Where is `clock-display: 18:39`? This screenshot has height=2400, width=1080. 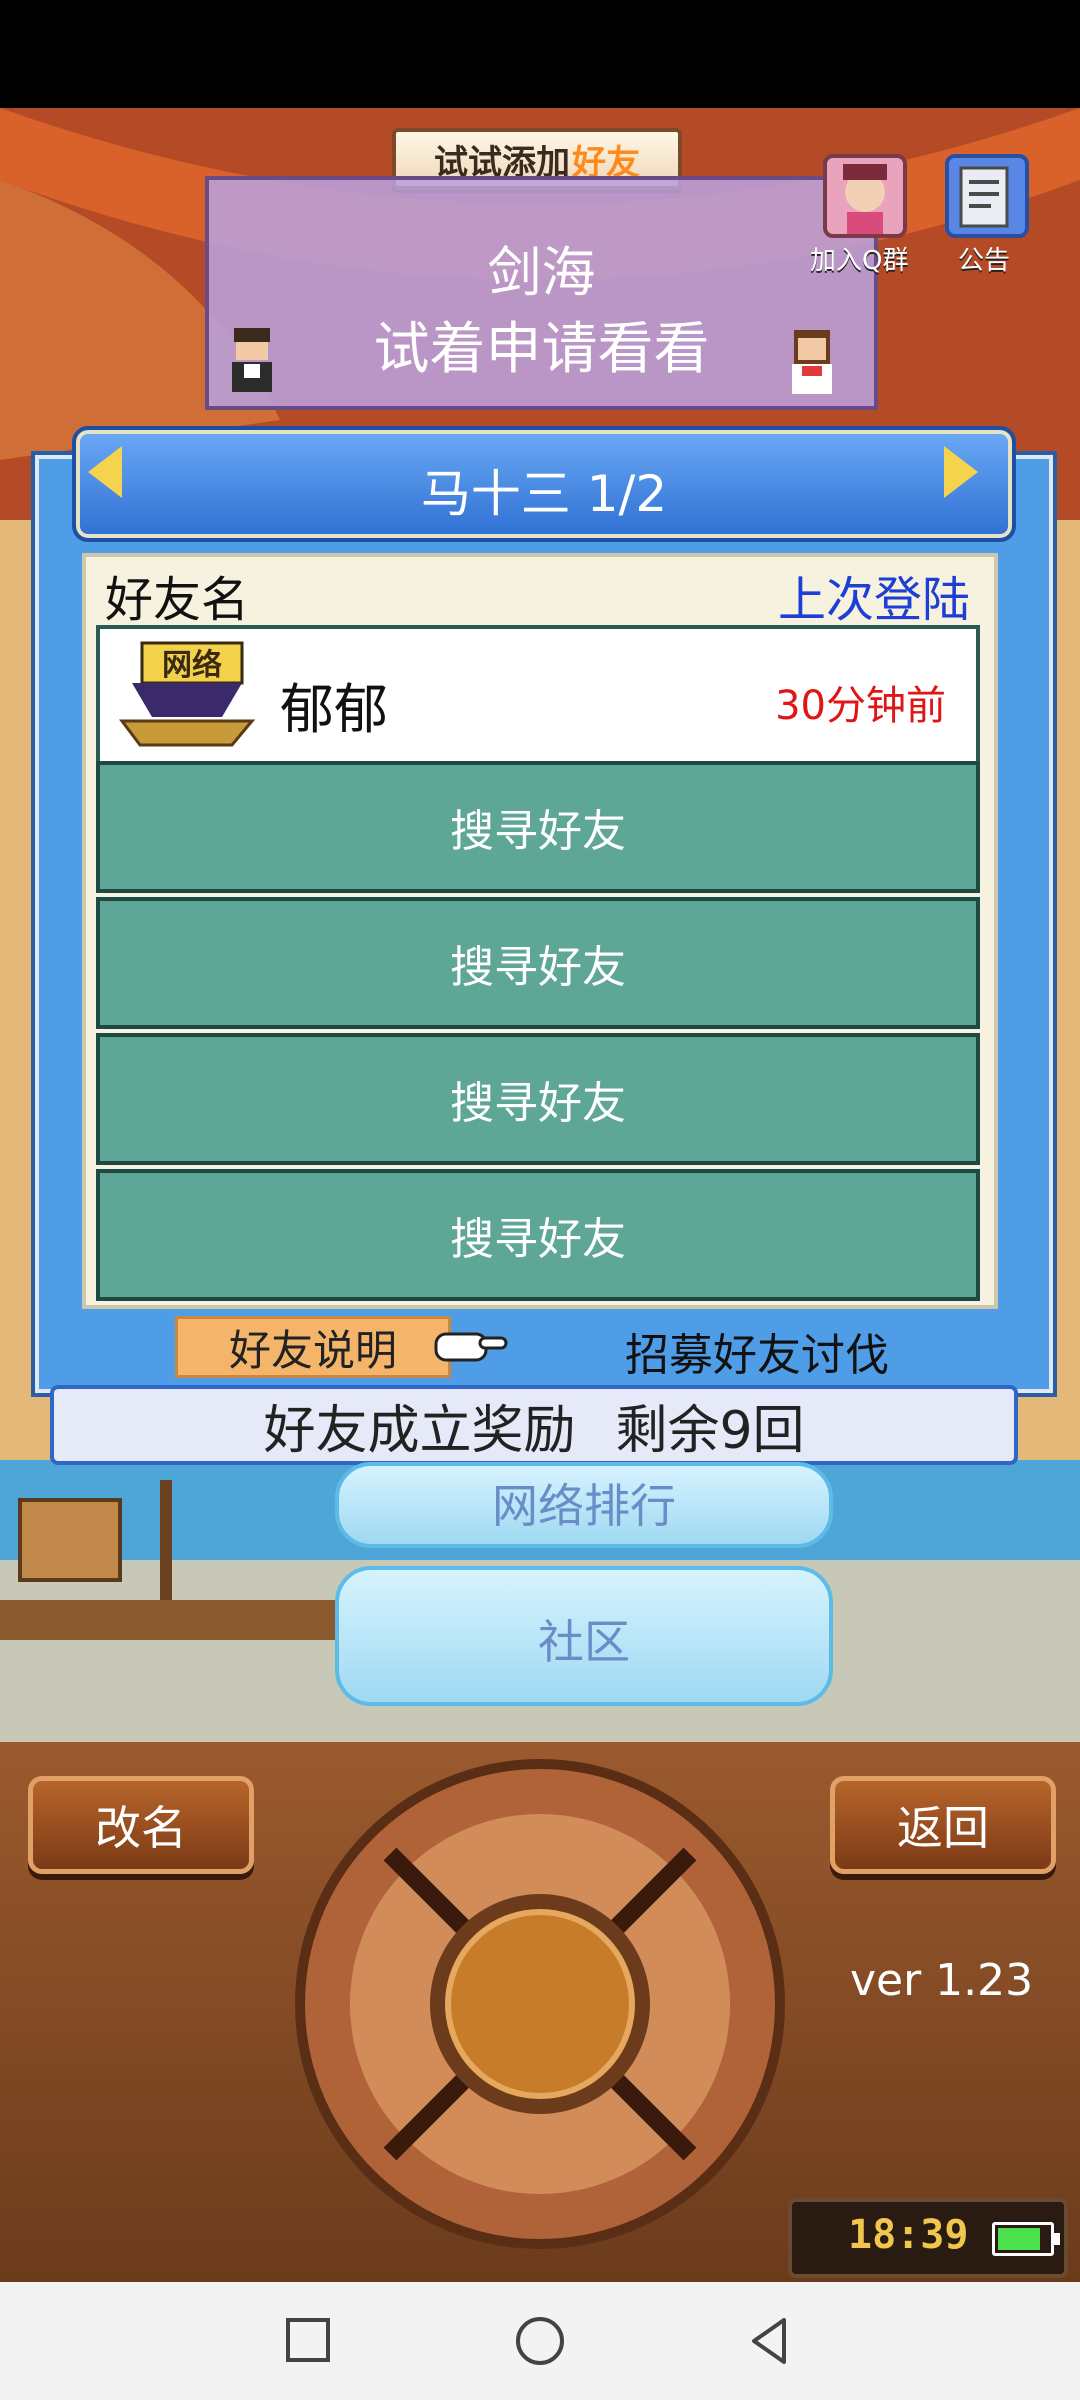
clock-display: 18:39 is located at coordinates (928, 2238).